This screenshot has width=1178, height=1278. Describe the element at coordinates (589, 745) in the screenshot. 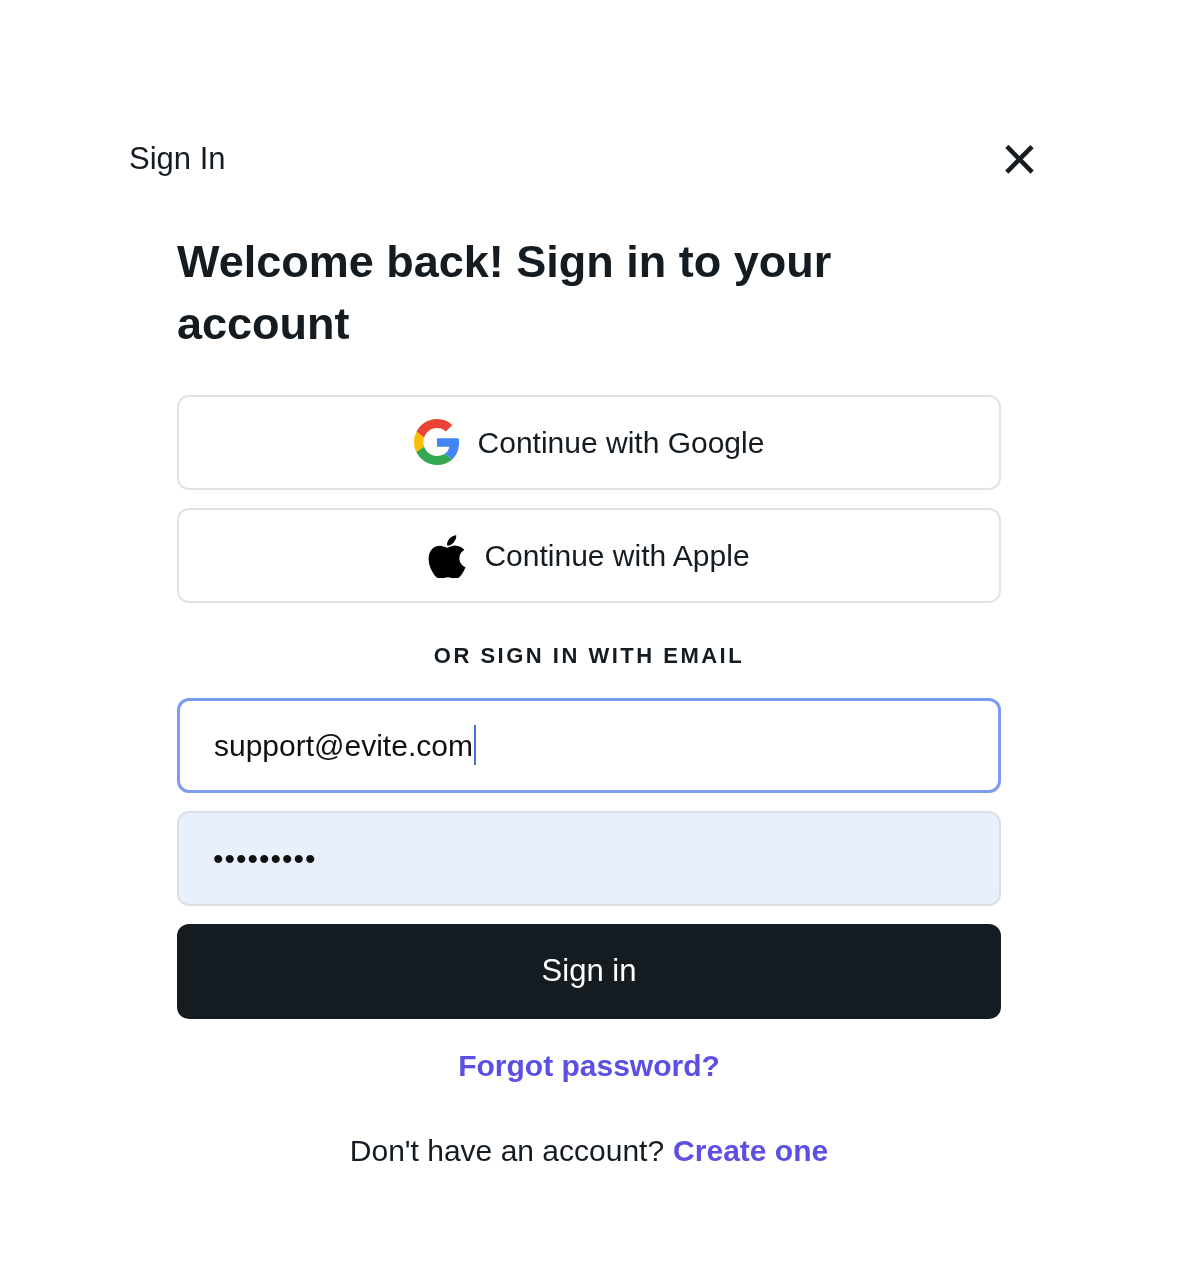

I see `email-field: support@evite.com` at that location.